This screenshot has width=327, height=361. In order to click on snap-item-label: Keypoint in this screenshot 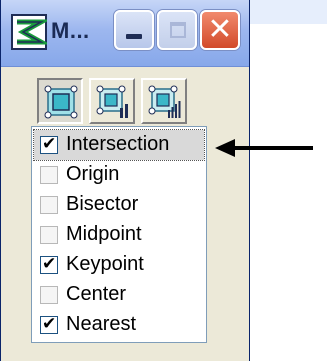, I will do `click(105, 264)`.